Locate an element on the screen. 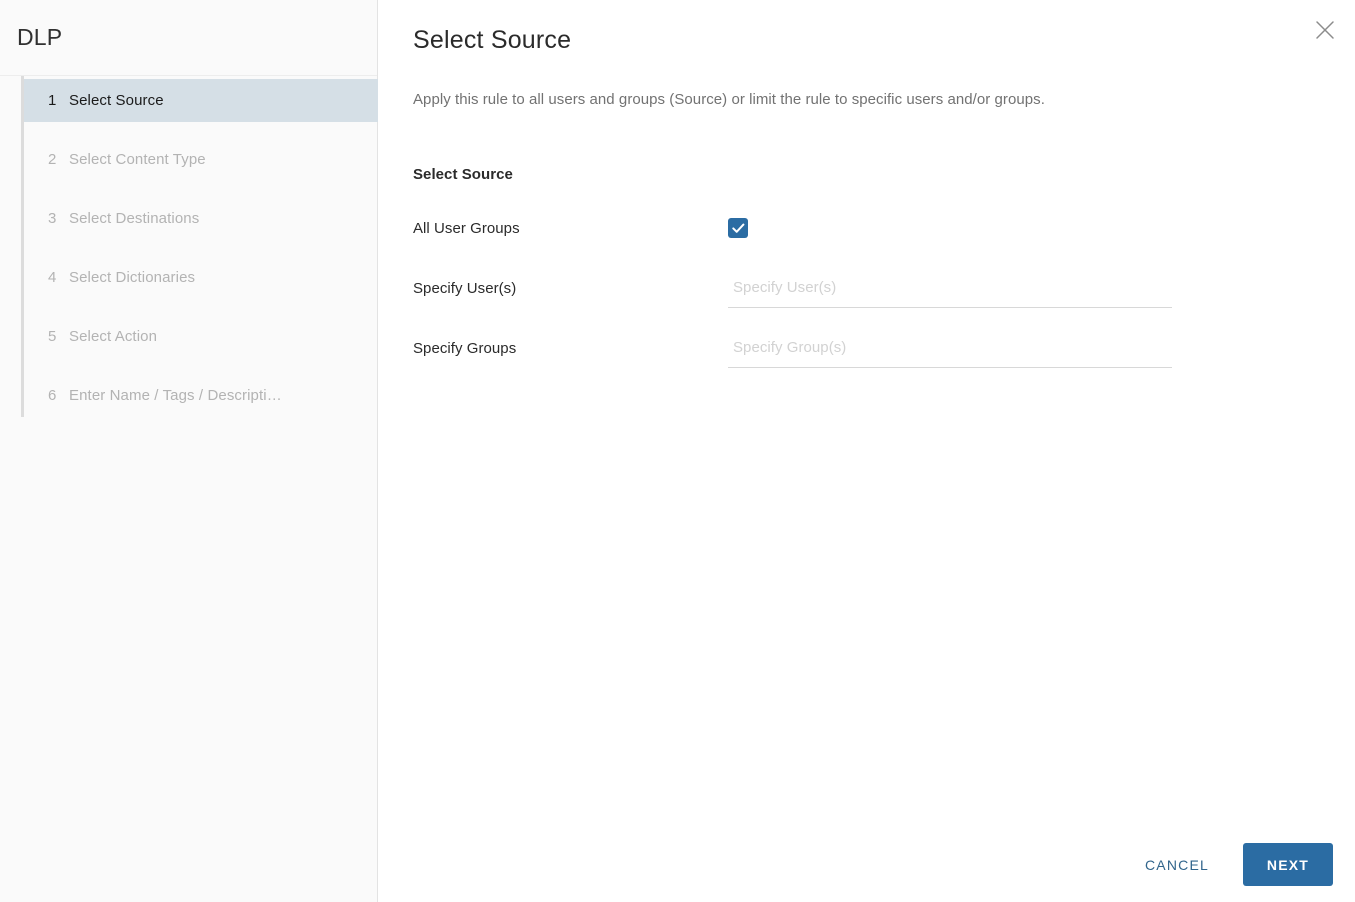 The width and height of the screenshot is (1355, 902). step-label: Select Destinations is located at coordinates (134, 218).